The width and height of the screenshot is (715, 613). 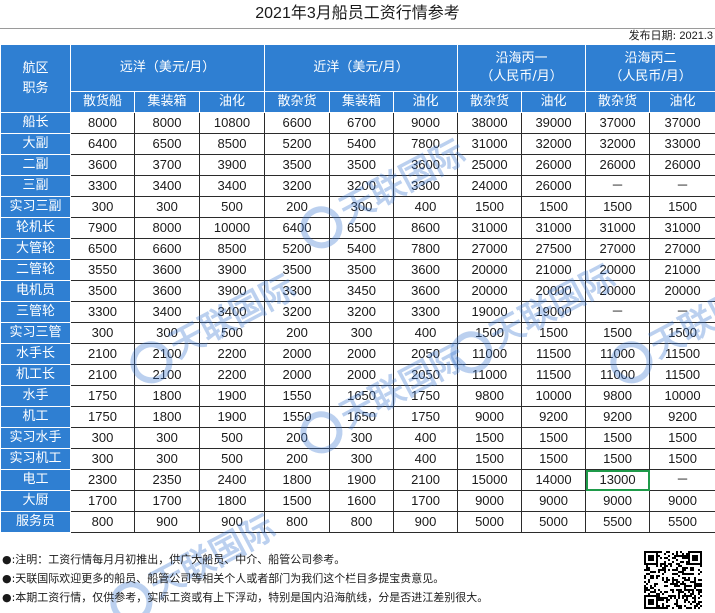 I want to click on salary-cell: 37000, so click(x=682, y=123).